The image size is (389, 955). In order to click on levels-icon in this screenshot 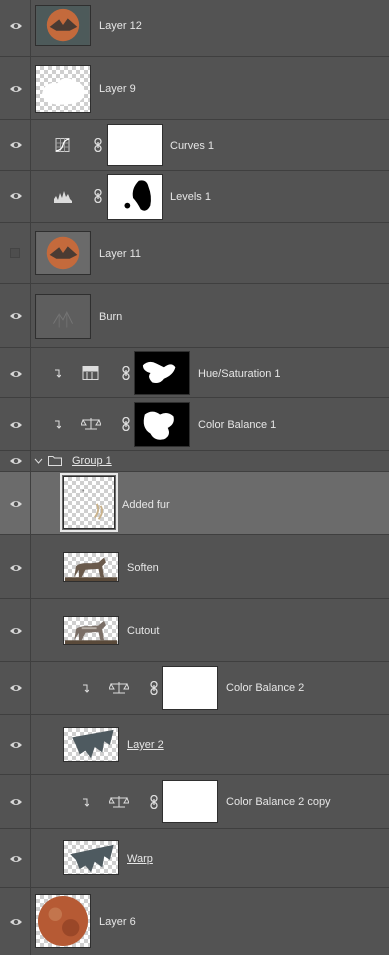, I will do `click(63, 197)`.